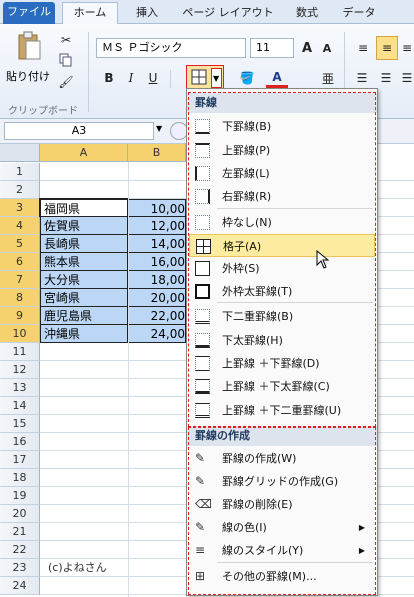 Image resolution: width=414 pixels, height=597 pixels. I want to click on font-color-button: A, so click(277, 78).